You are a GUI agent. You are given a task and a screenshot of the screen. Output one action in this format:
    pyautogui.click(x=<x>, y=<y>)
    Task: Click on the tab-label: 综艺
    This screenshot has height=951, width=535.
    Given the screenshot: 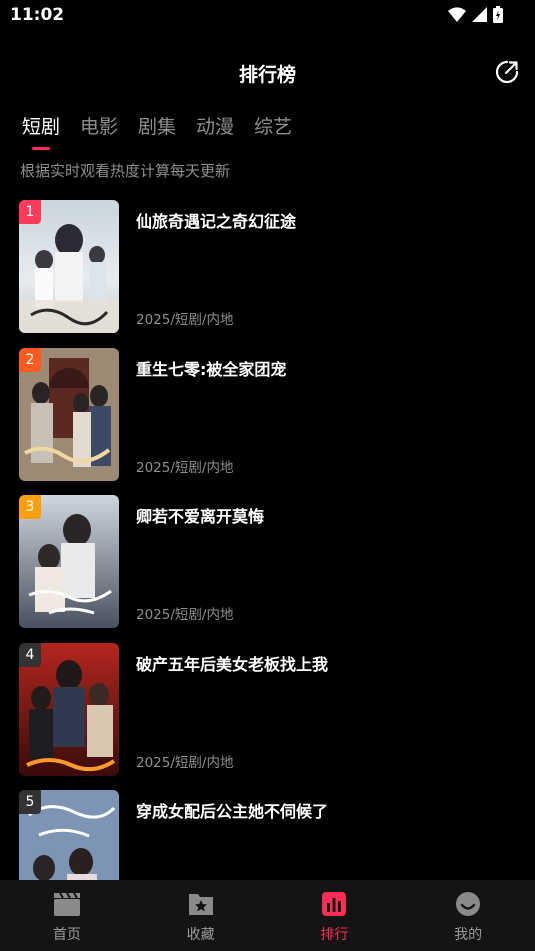 What is the action you would take?
    pyautogui.click(x=273, y=127)
    